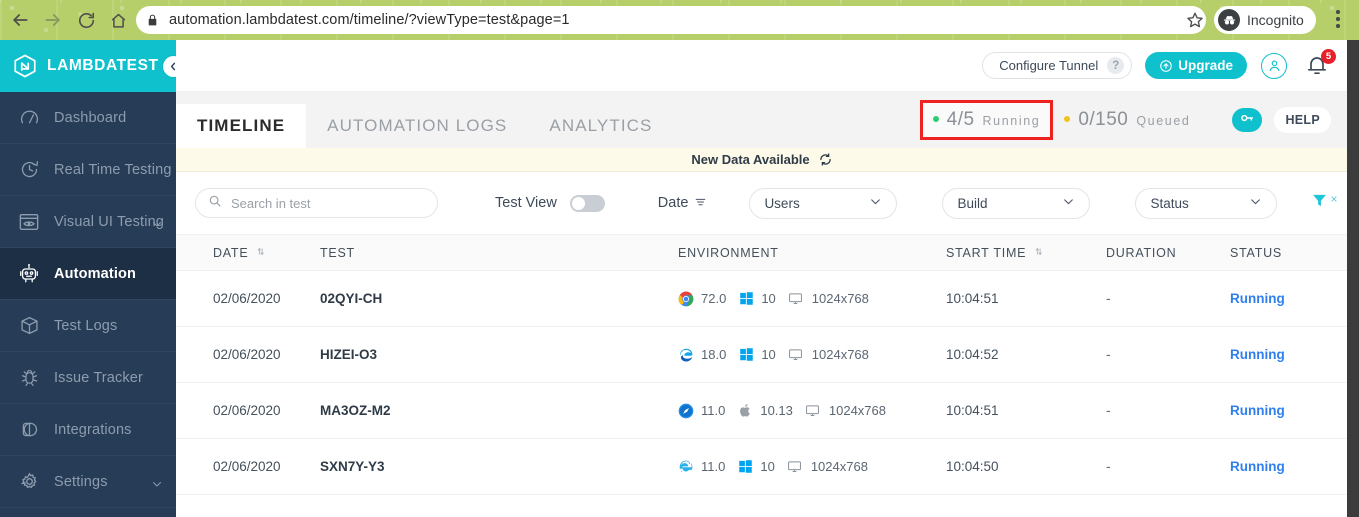 Image resolution: width=1359 pixels, height=517 pixels. I want to click on sidebar-item-issue-tracker: Issue Tracker, so click(88, 378).